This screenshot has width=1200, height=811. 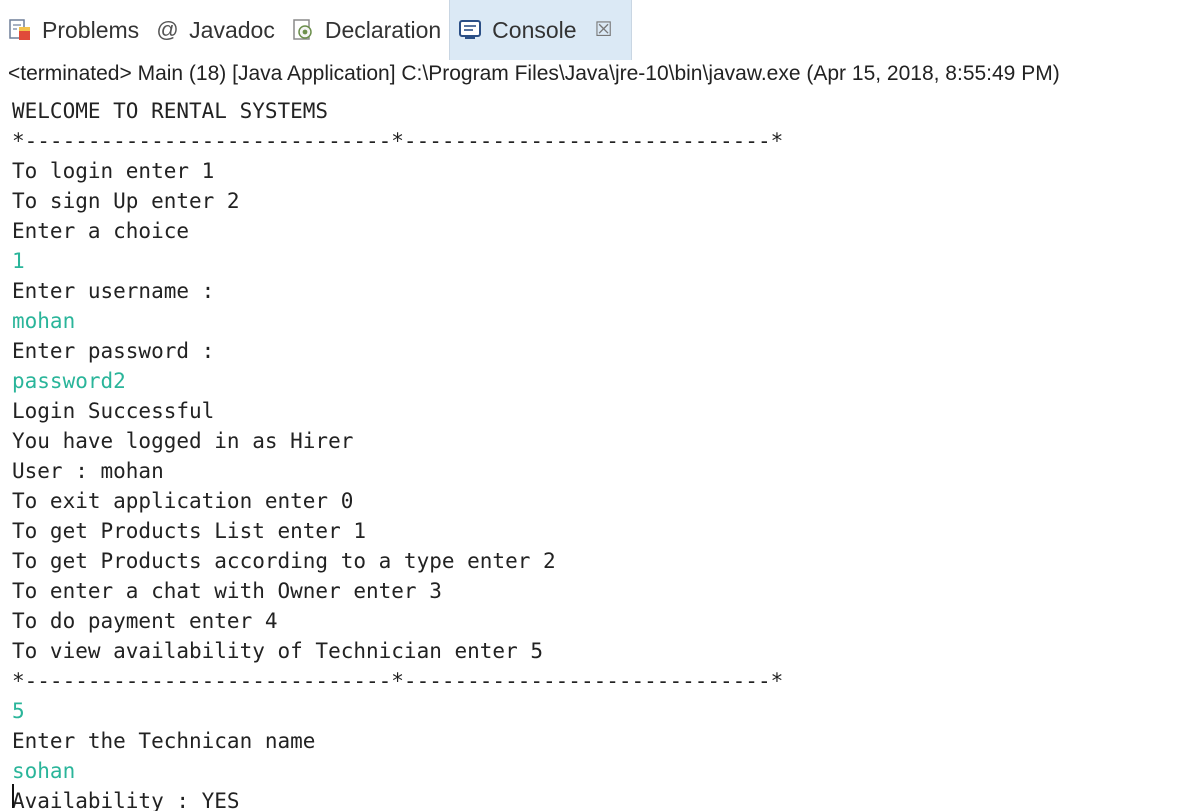 What do you see at coordinates (534, 29) in the screenshot?
I see `tab-console-label: Console` at bounding box center [534, 29].